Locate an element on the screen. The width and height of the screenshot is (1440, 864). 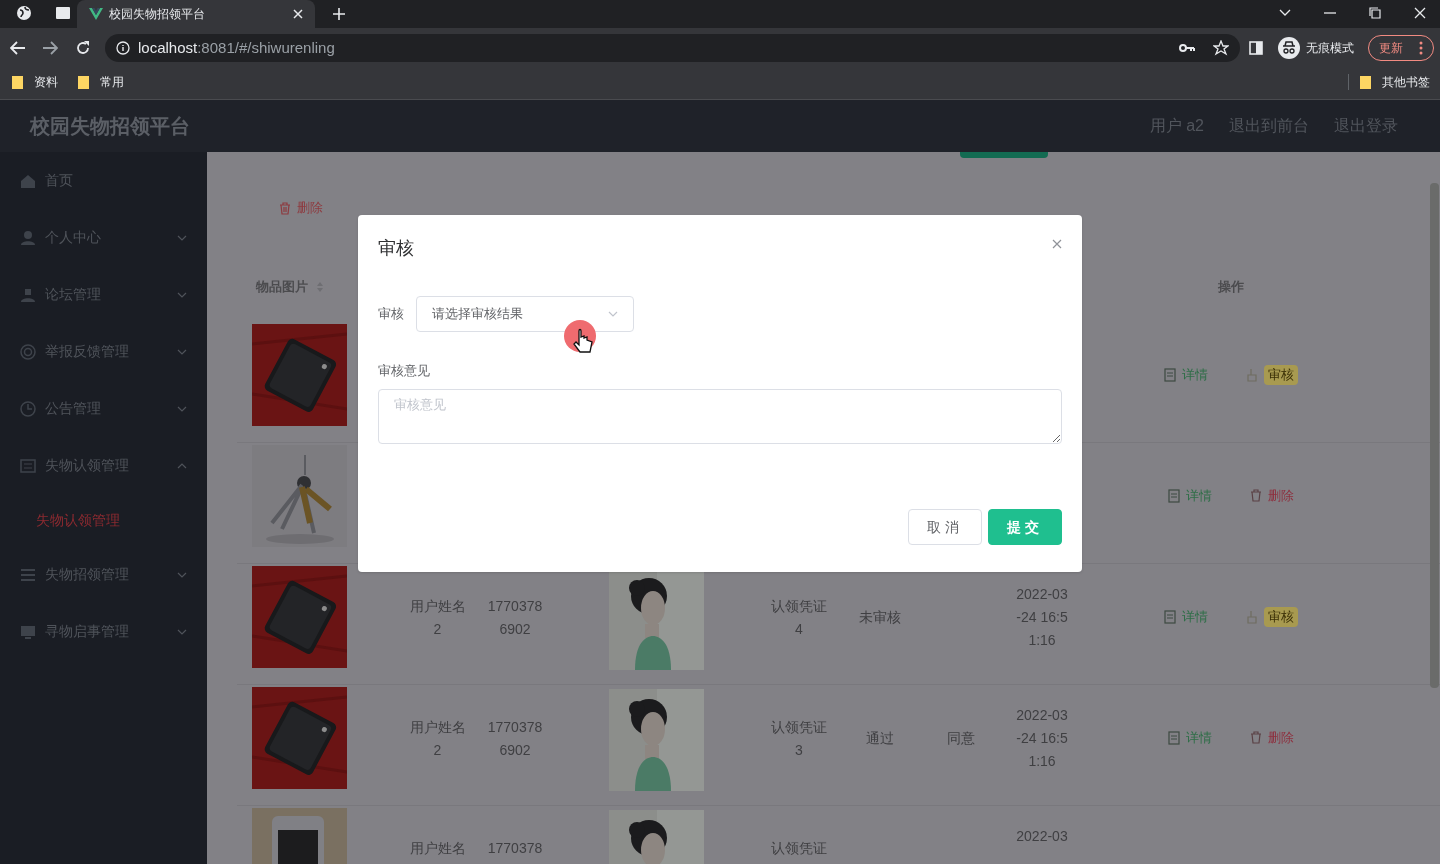
profile-button: 无痕模式 is located at coordinates (1316, 48).